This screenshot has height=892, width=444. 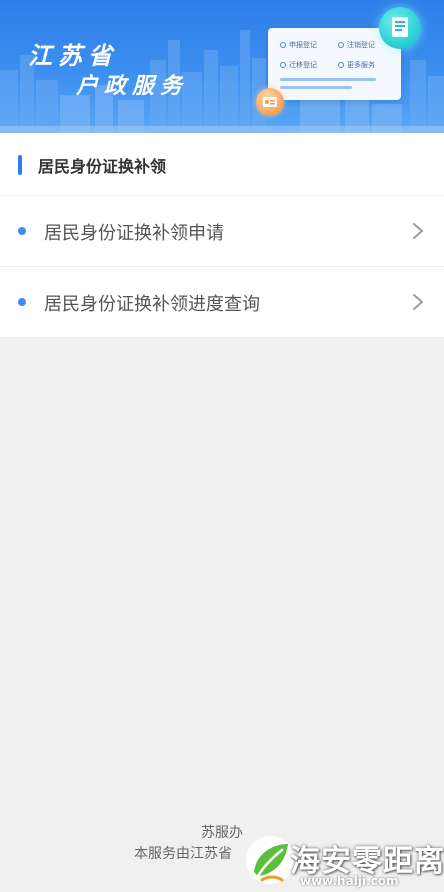 What do you see at coordinates (132, 86) in the screenshot?
I see `banner-title-service: 户政服务` at bounding box center [132, 86].